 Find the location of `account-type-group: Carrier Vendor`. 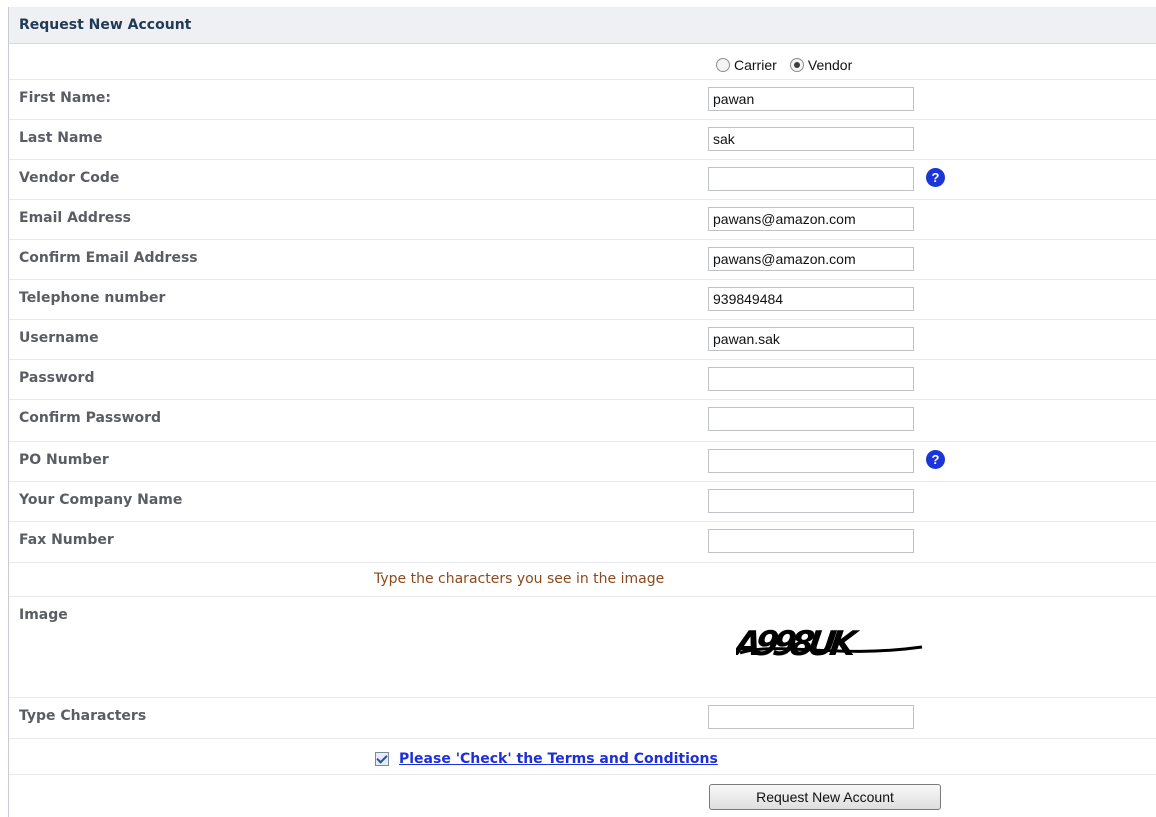

account-type-group: Carrier Vendor is located at coordinates (788, 63).